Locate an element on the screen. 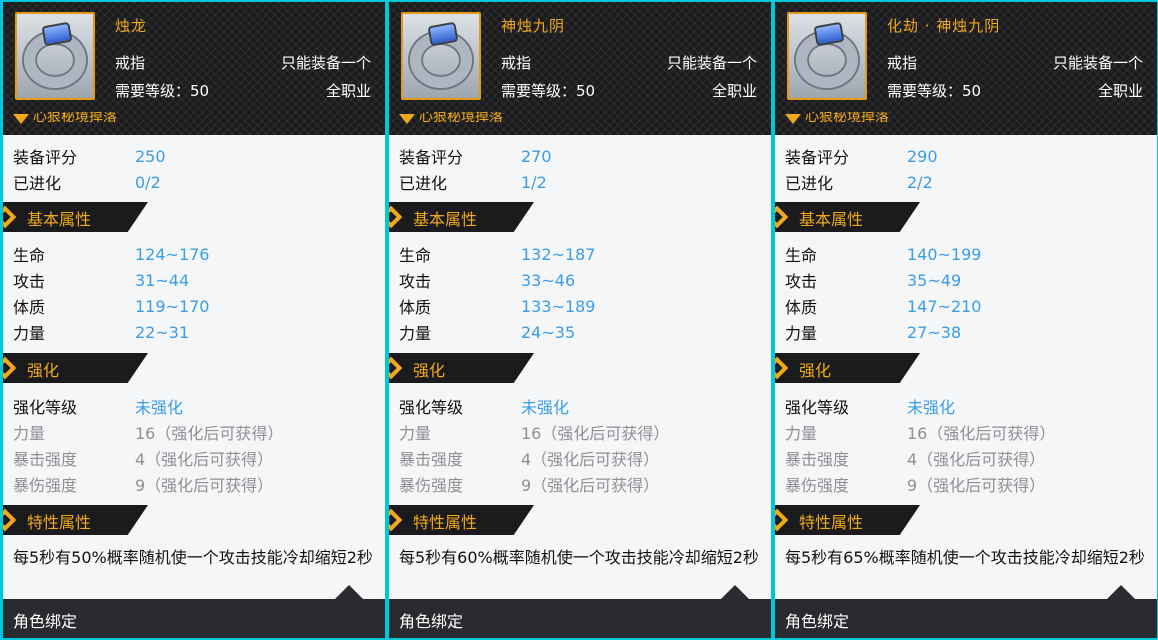 The height and width of the screenshot is (640, 1158). attr-row: 生命 140~199 is located at coordinates (883, 255).